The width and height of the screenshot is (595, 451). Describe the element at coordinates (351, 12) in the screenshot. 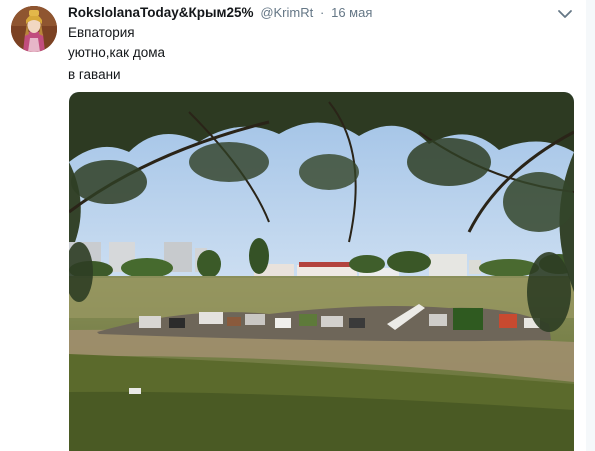

I see `tweet-date: 16 мая` at that location.